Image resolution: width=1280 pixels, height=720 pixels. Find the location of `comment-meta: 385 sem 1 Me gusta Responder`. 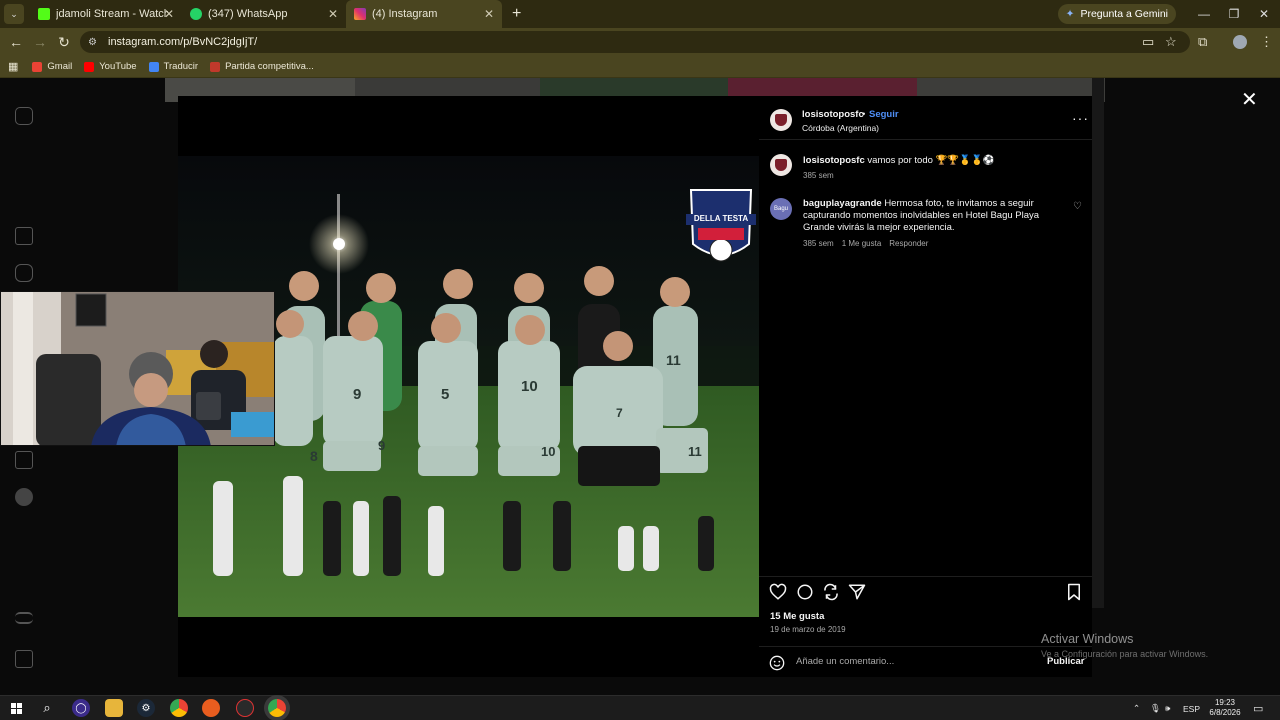

comment-meta: 385 sem 1 Me gusta Responder is located at coordinates (865, 243).